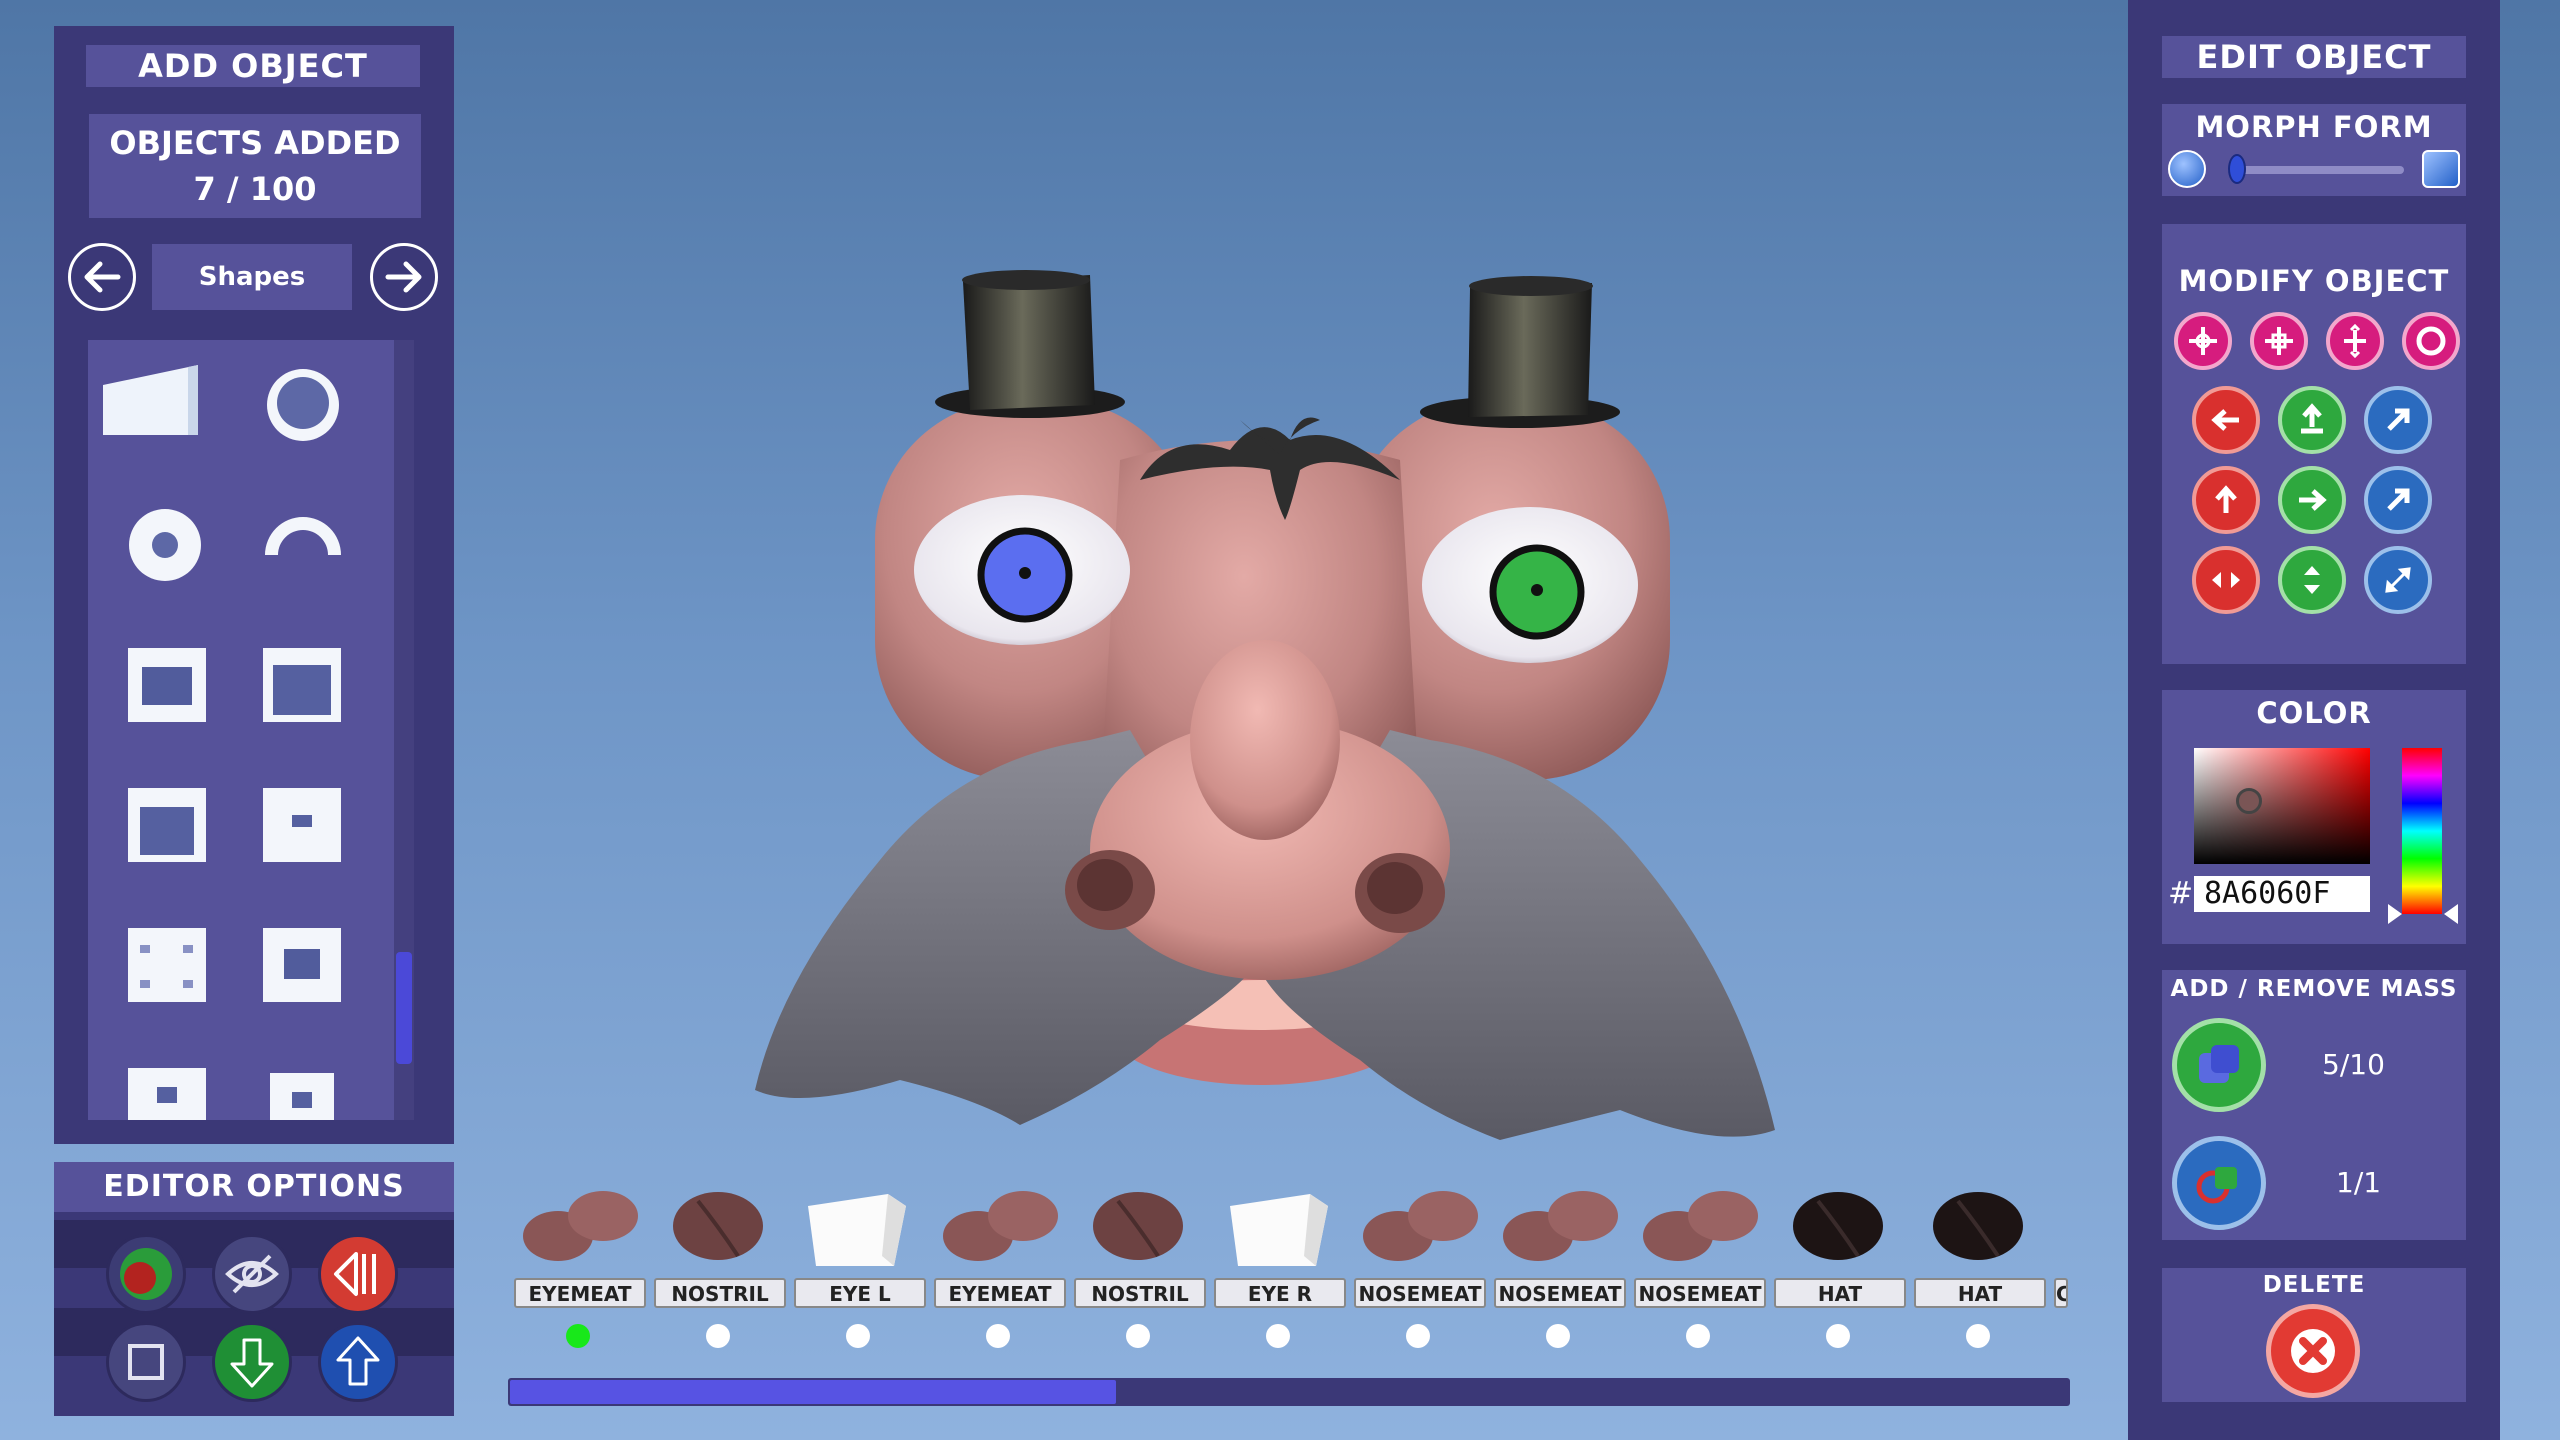 This screenshot has height=1440, width=2560. I want to click on shape-open-box-item, so click(167, 825).